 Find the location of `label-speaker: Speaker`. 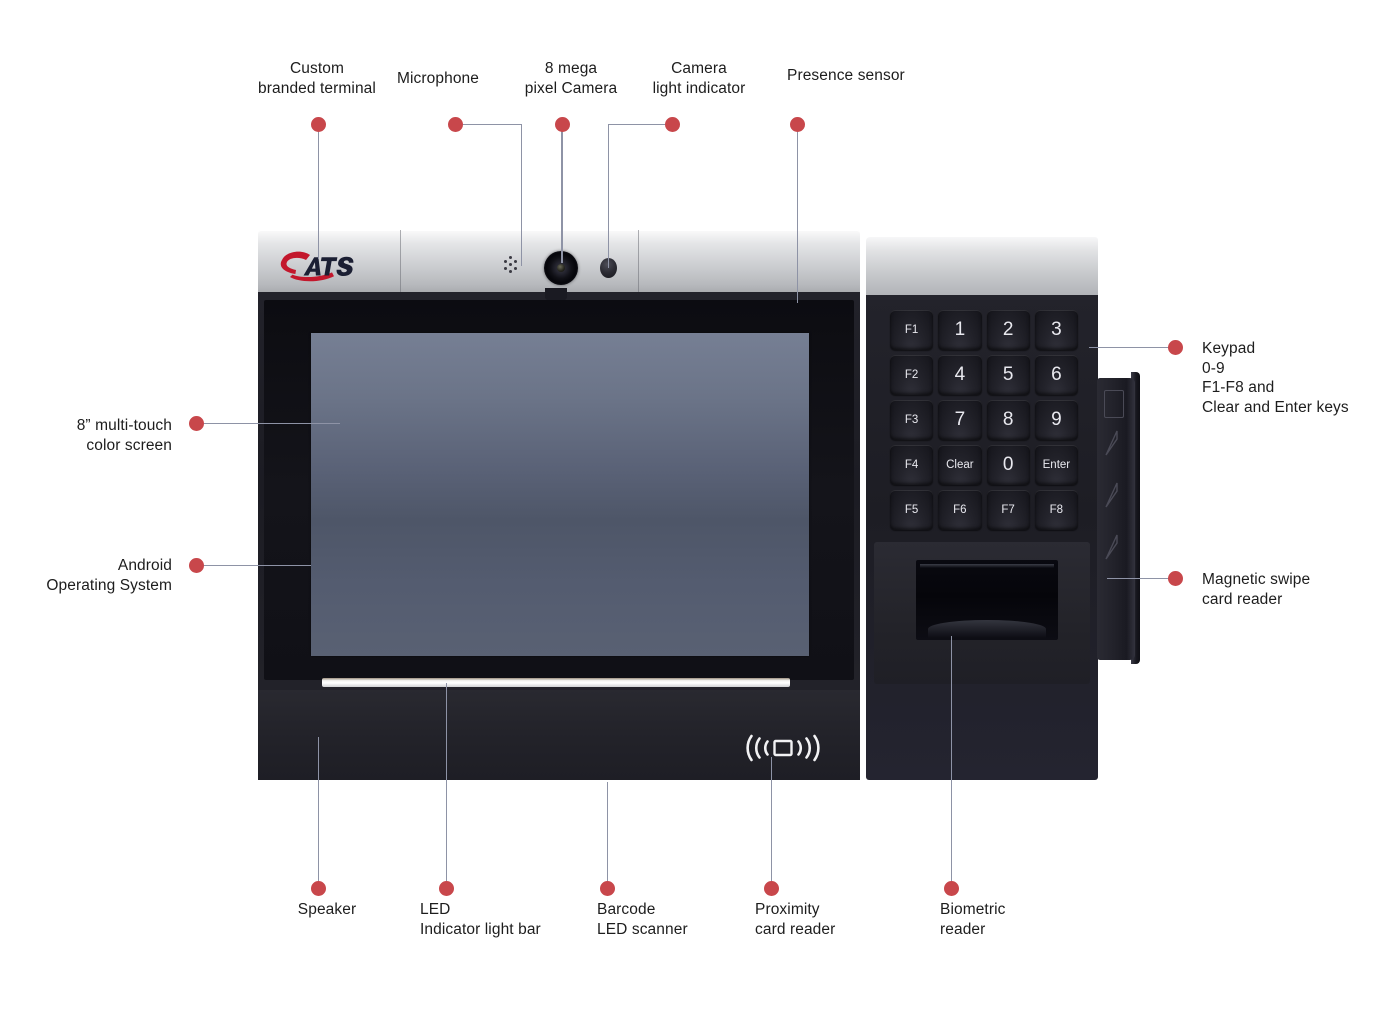

label-speaker: Speaker is located at coordinates (327, 909).